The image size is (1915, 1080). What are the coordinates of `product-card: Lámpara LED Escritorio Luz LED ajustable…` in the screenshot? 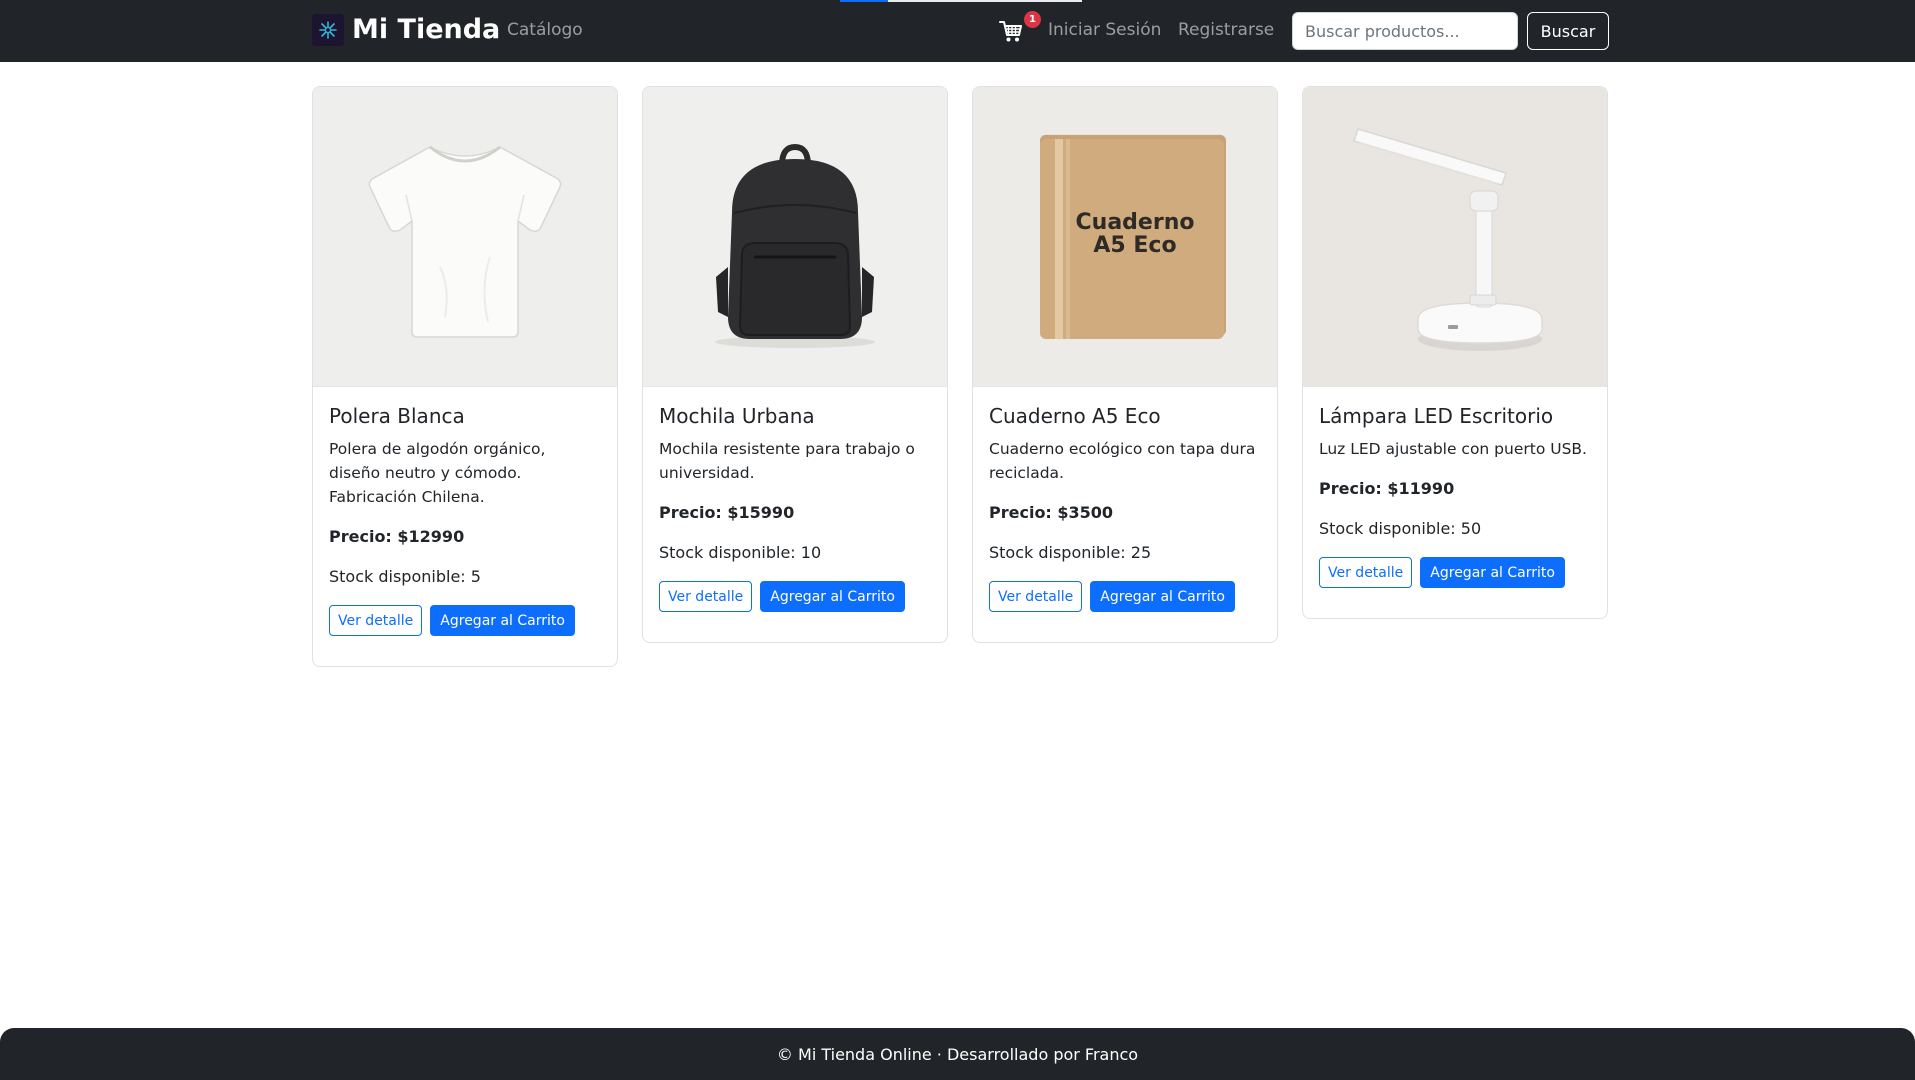 It's located at (1455, 352).